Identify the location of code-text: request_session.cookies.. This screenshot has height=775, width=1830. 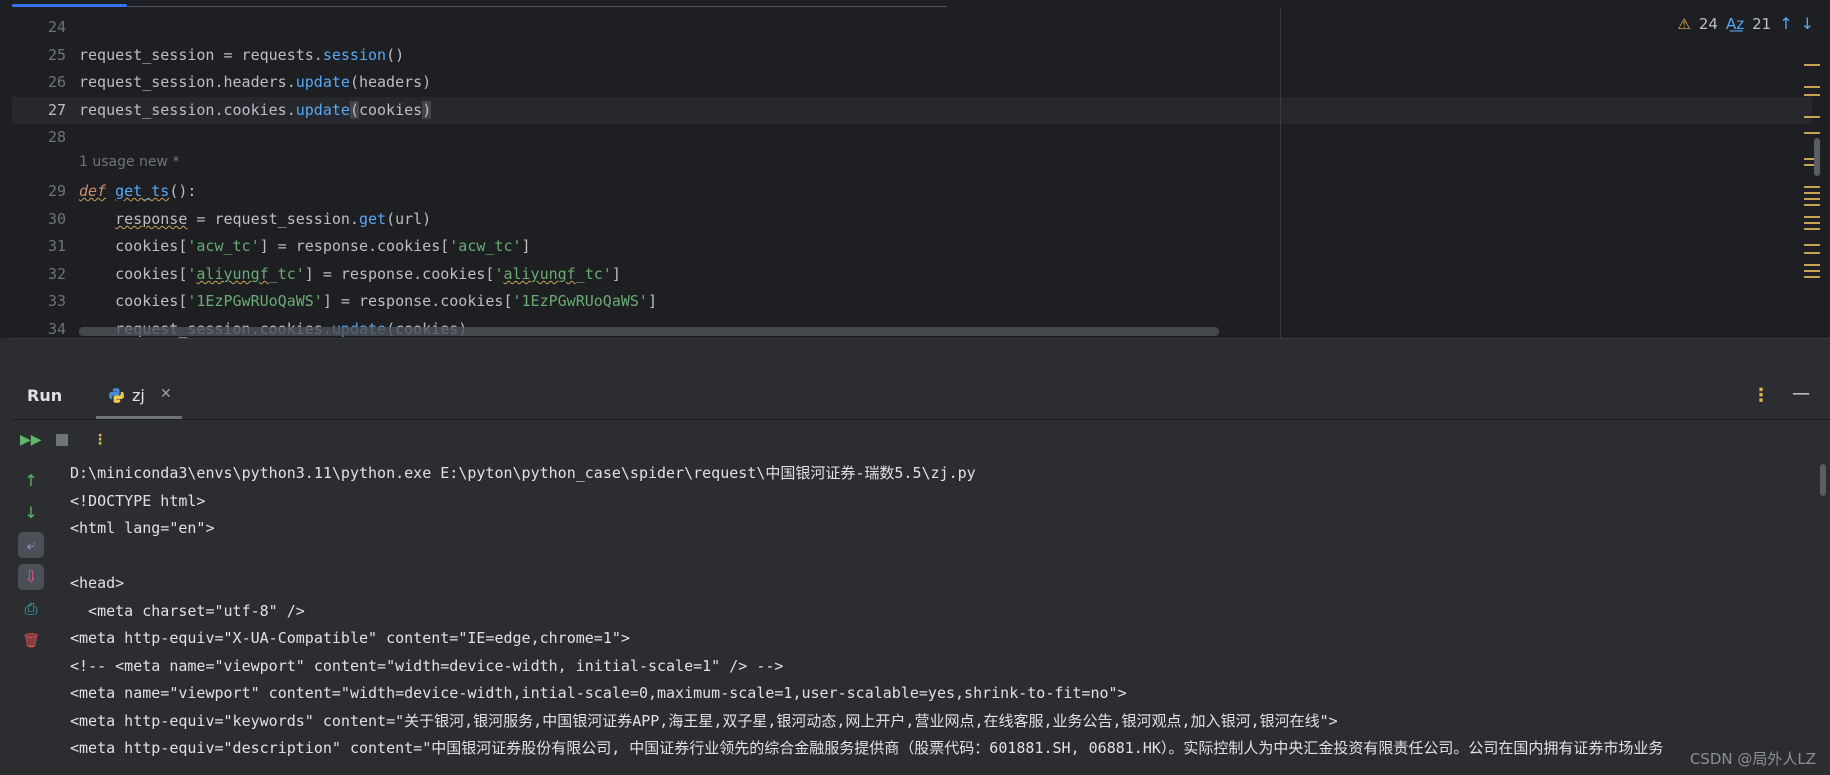
(187, 110).